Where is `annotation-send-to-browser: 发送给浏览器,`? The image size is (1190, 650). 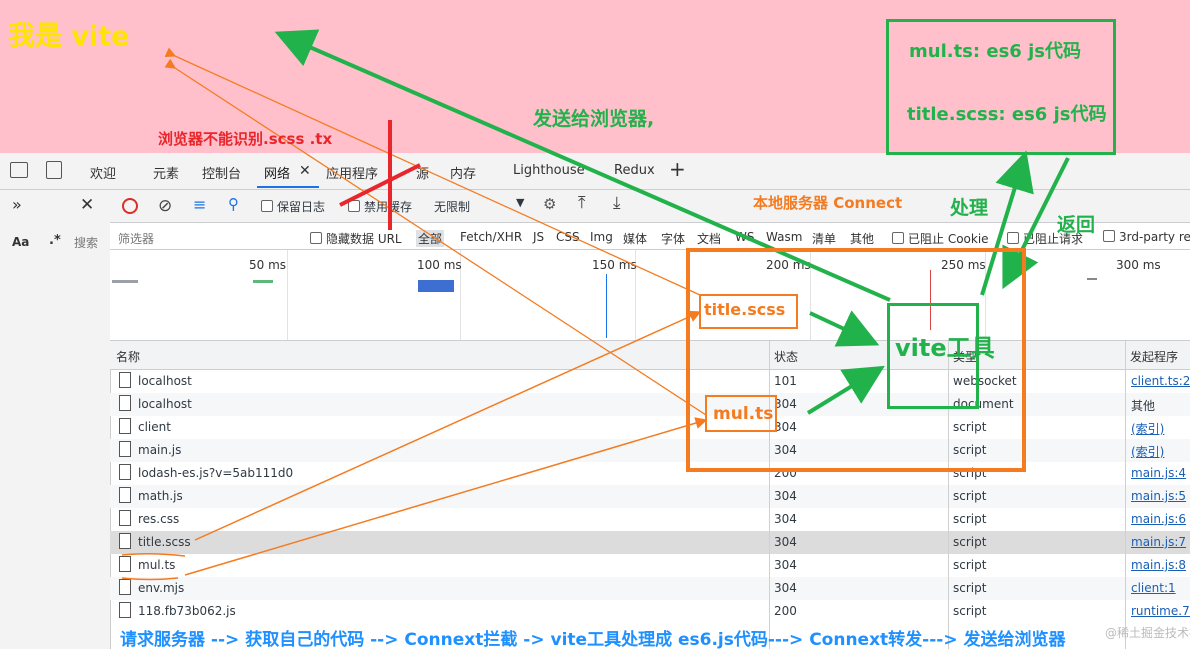 annotation-send-to-browser: 发送给浏览器, is located at coordinates (594, 119).